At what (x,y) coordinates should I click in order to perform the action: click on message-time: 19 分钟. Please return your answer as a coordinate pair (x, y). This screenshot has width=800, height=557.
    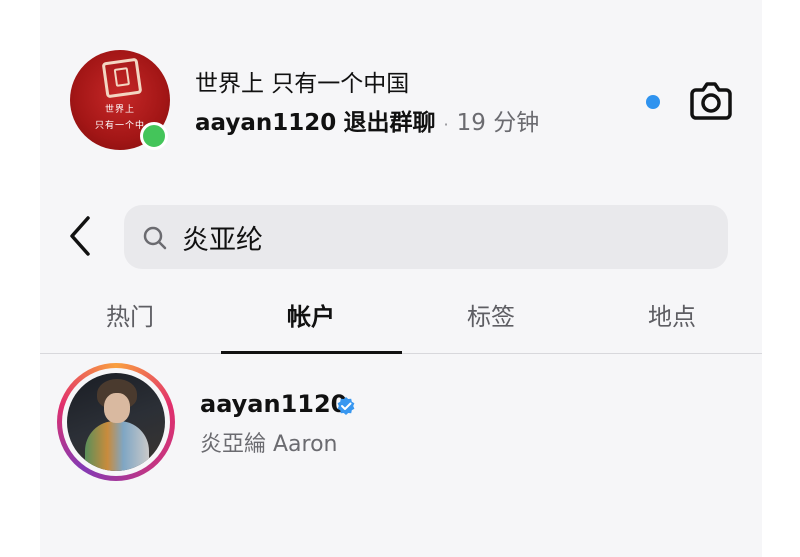
    Looking at the image, I should click on (498, 123).